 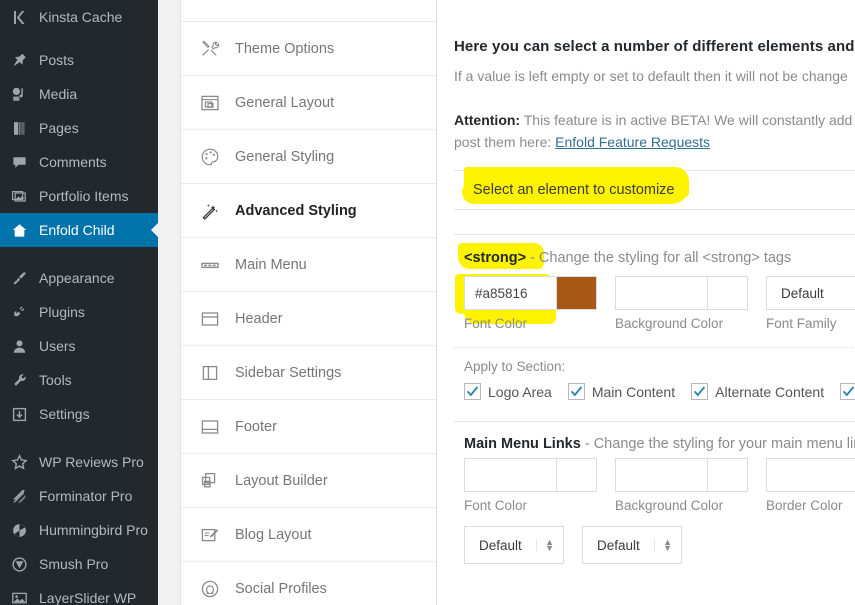 I want to click on checkbox-alternate-content: Alternate Content, so click(x=757, y=391).